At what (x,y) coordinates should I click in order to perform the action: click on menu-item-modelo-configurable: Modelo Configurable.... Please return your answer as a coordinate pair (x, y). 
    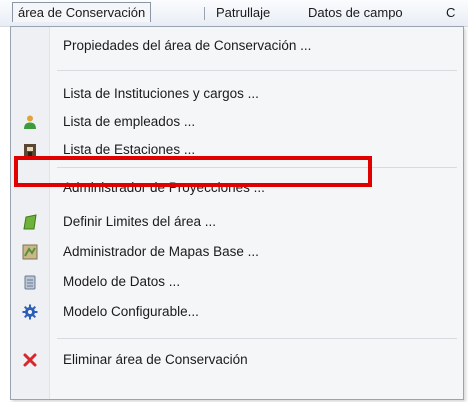
    Looking at the image, I should click on (237, 312).